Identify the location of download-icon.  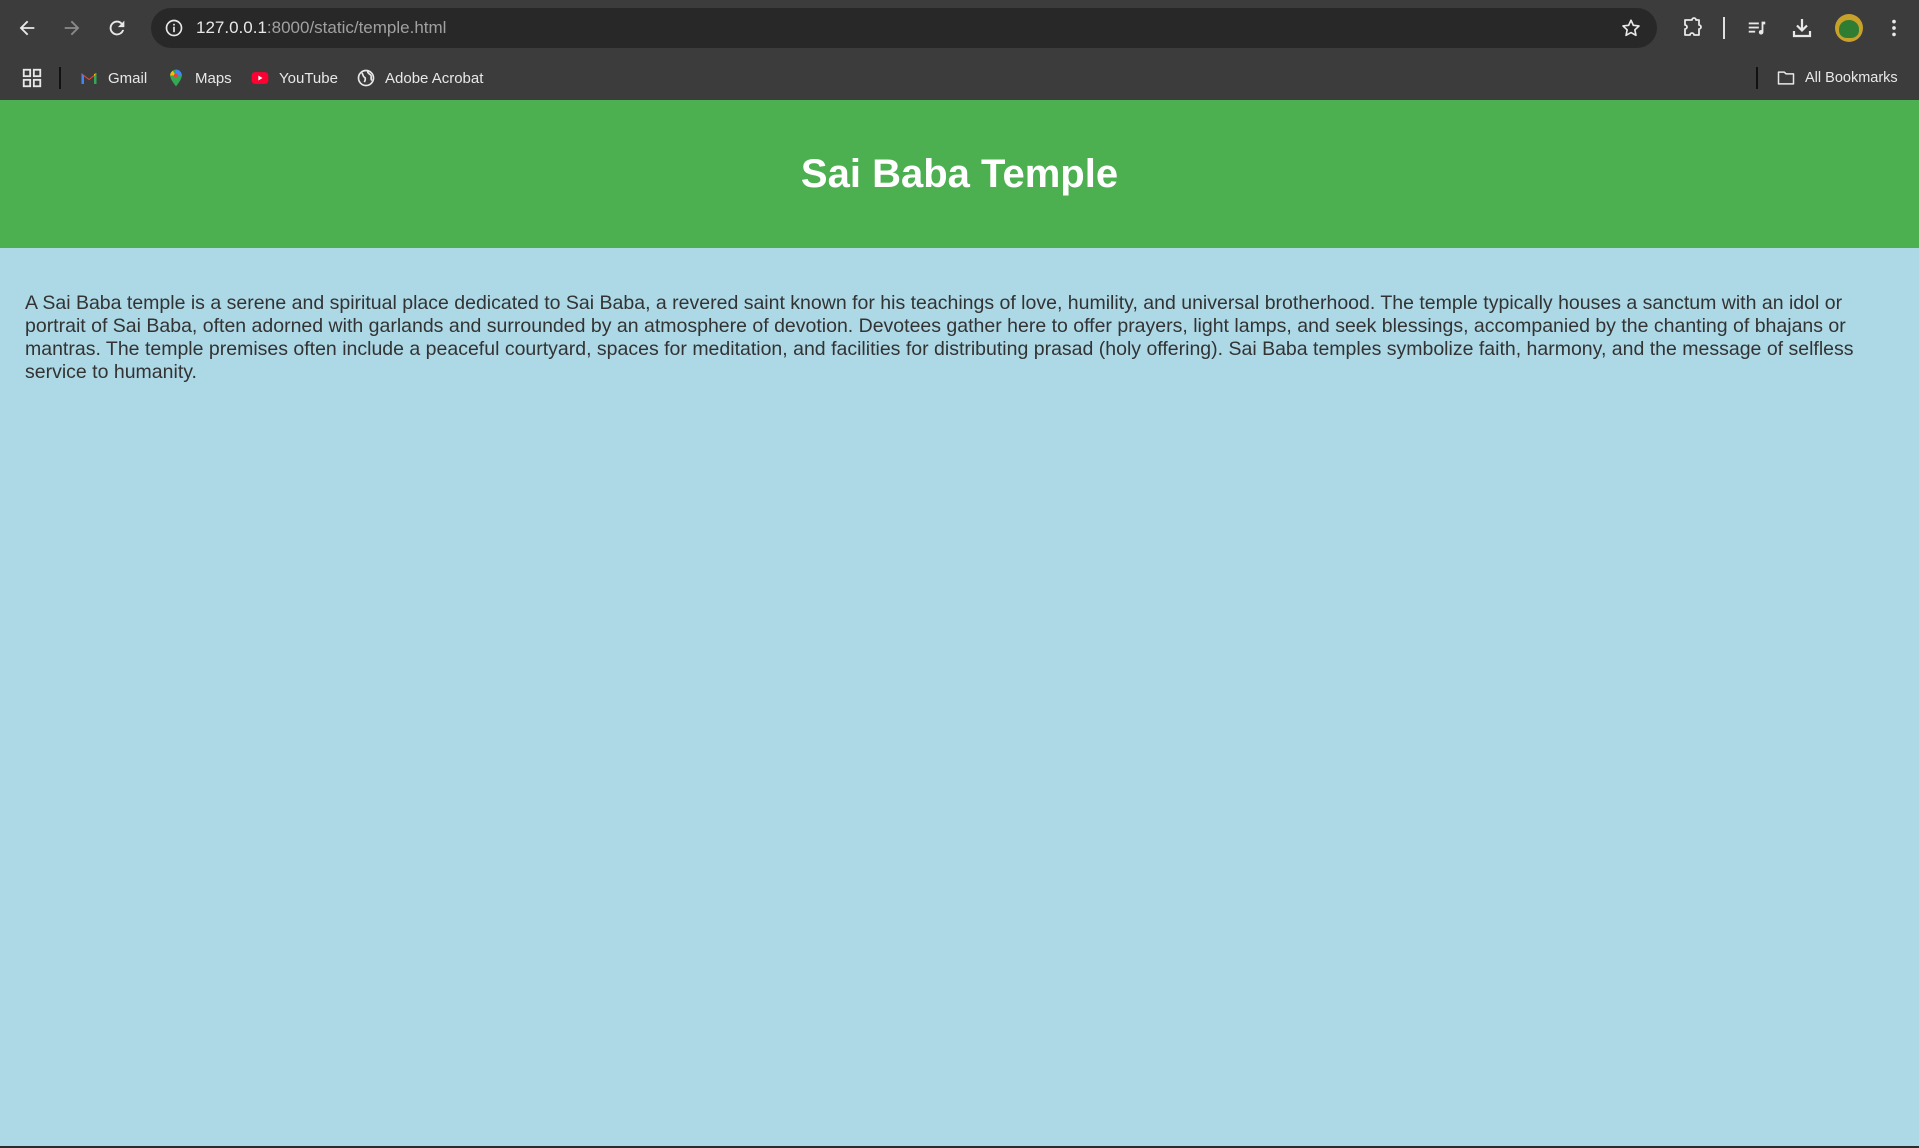
(1802, 28).